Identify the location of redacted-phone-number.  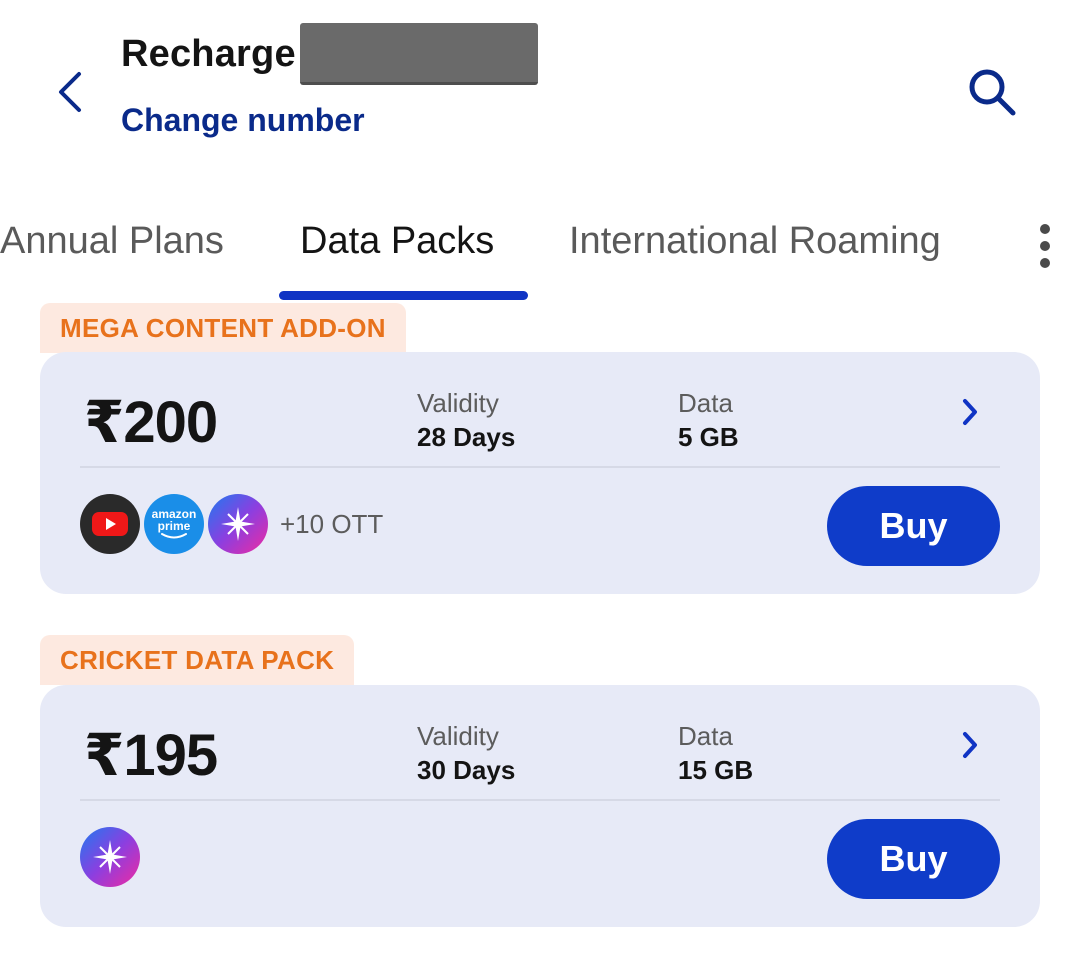
(418, 54).